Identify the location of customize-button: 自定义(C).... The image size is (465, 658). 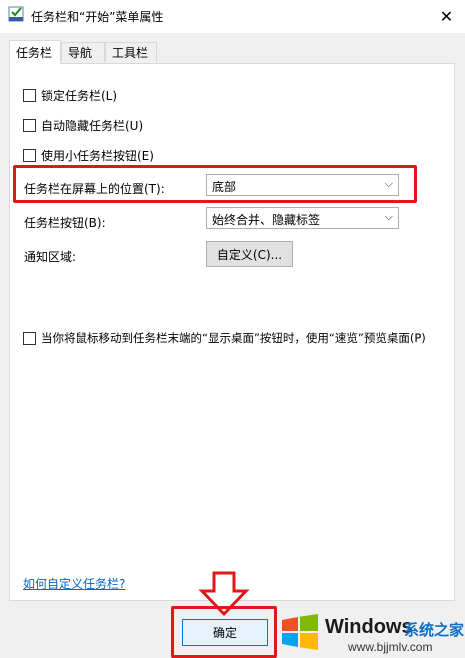
(249, 254).